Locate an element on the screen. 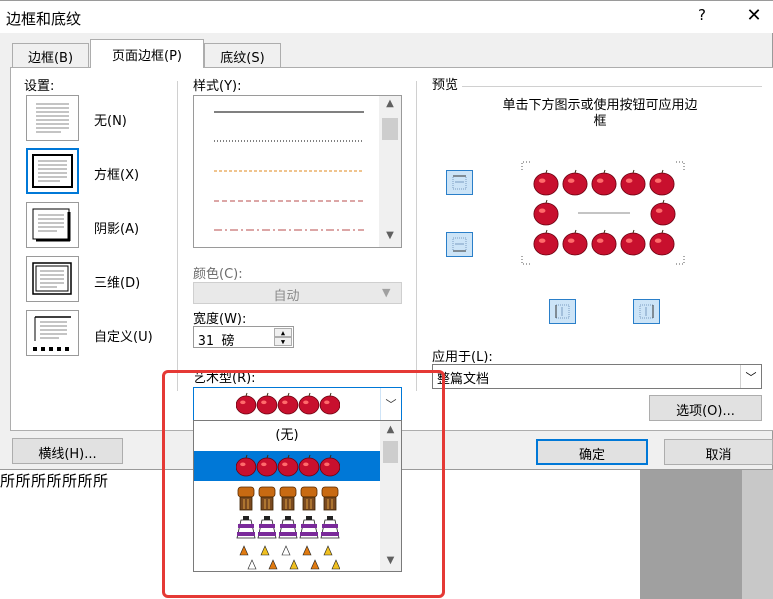 The width and height of the screenshot is (773, 599). setting-custom-label: 自定义(U) is located at coordinates (123, 335).